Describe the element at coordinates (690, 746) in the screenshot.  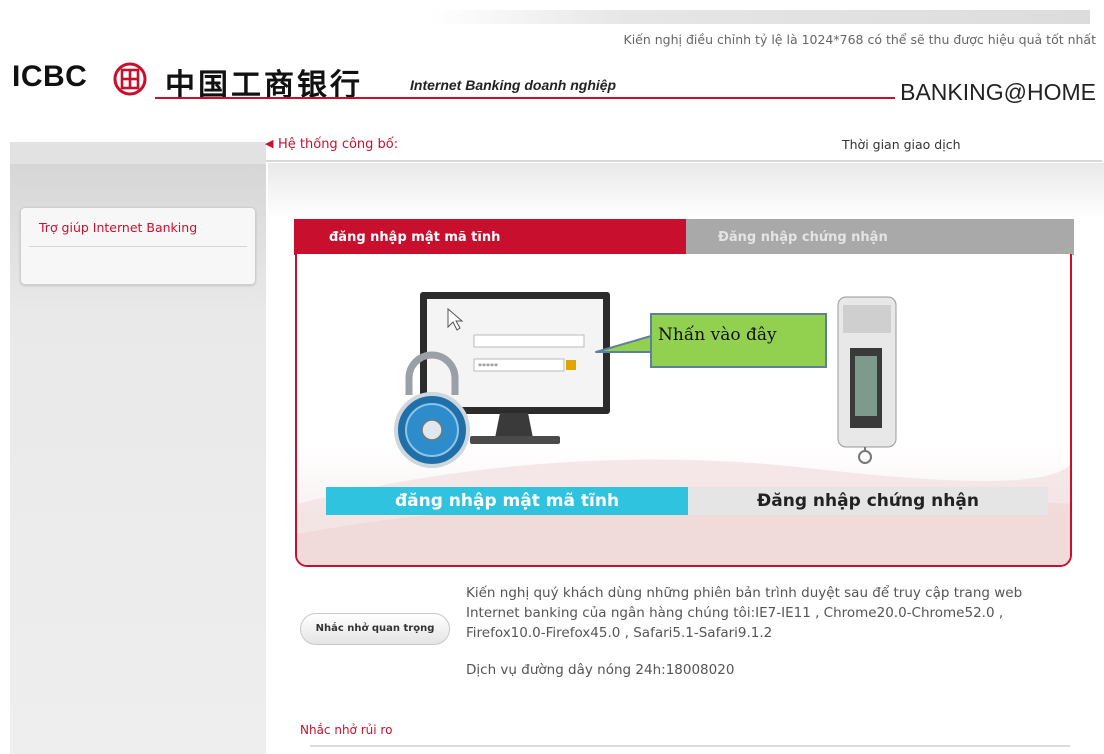
I see `bottom-divider` at that location.